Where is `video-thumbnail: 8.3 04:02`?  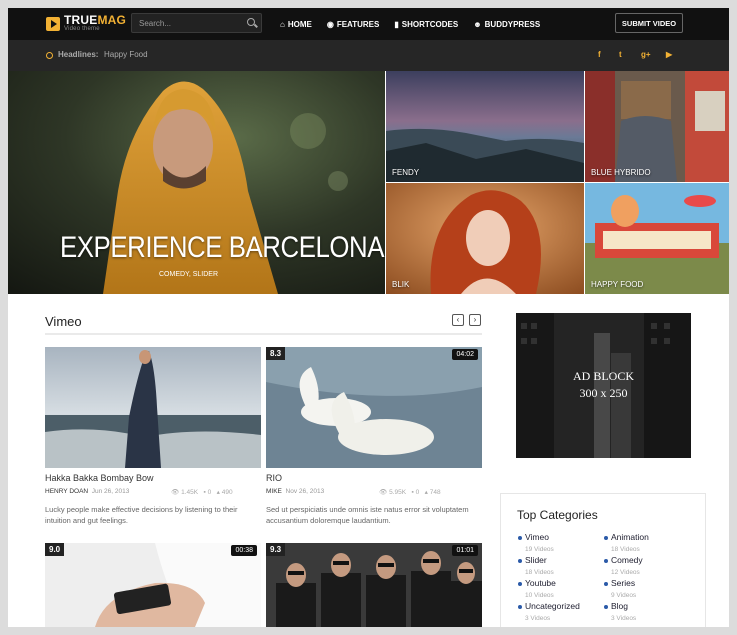 video-thumbnail: 8.3 04:02 is located at coordinates (374, 407).